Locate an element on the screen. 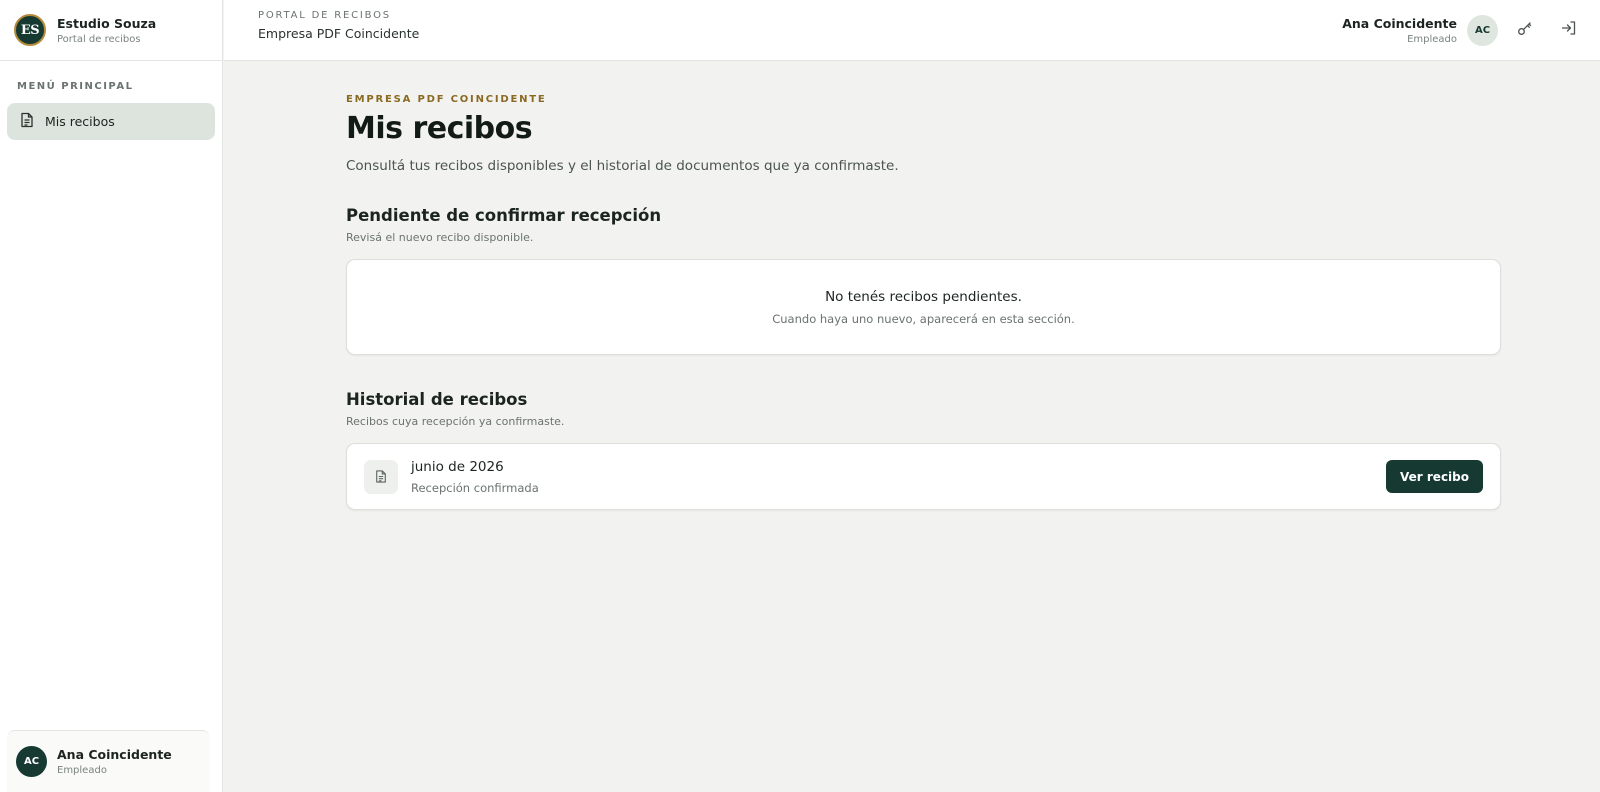 This screenshot has height=792, width=1600. brand-text: Estudio Souza Portal de recibos is located at coordinates (106, 30).